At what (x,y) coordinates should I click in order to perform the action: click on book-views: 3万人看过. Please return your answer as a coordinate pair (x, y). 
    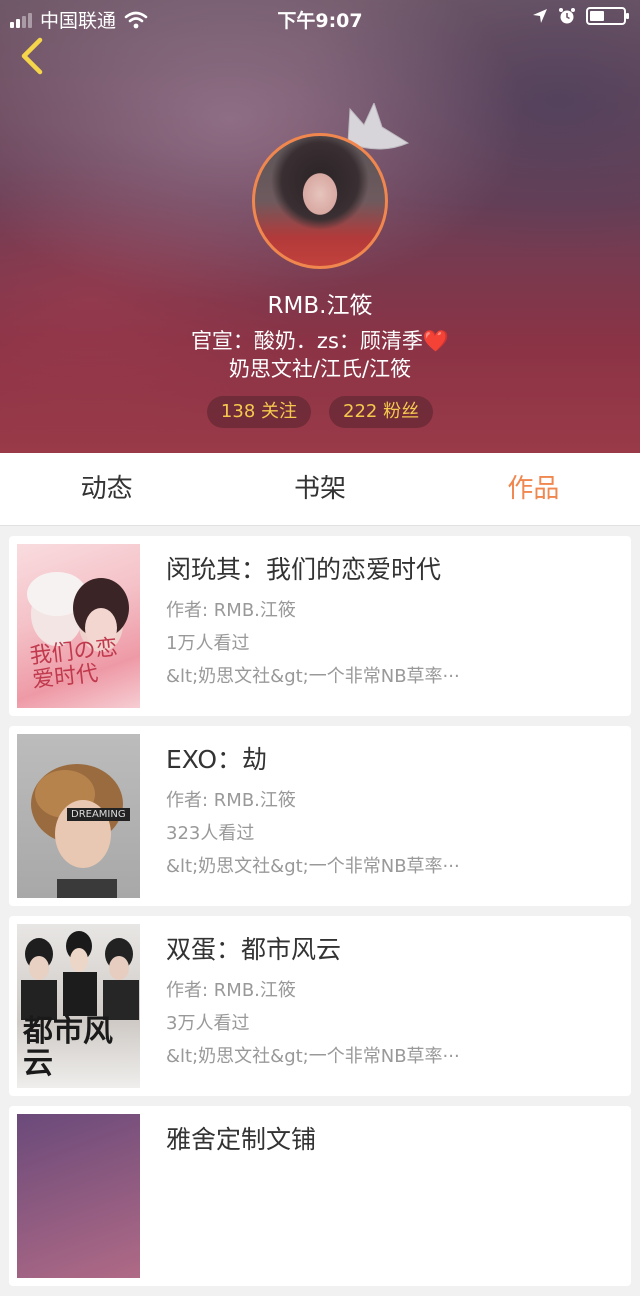
    Looking at the image, I should click on (208, 1023).